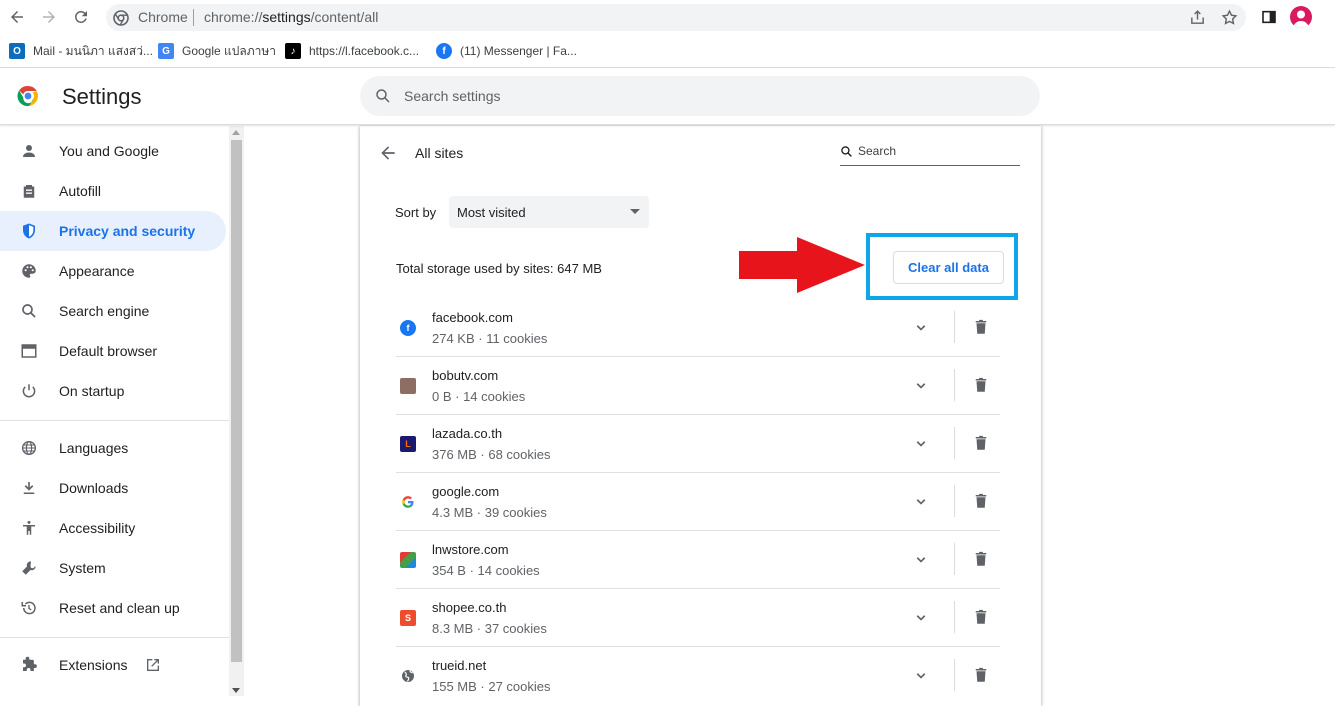 This screenshot has width=1335, height=706. What do you see at coordinates (469, 607) in the screenshot?
I see `site-name: shopee.co.th` at bounding box center [469, 607].